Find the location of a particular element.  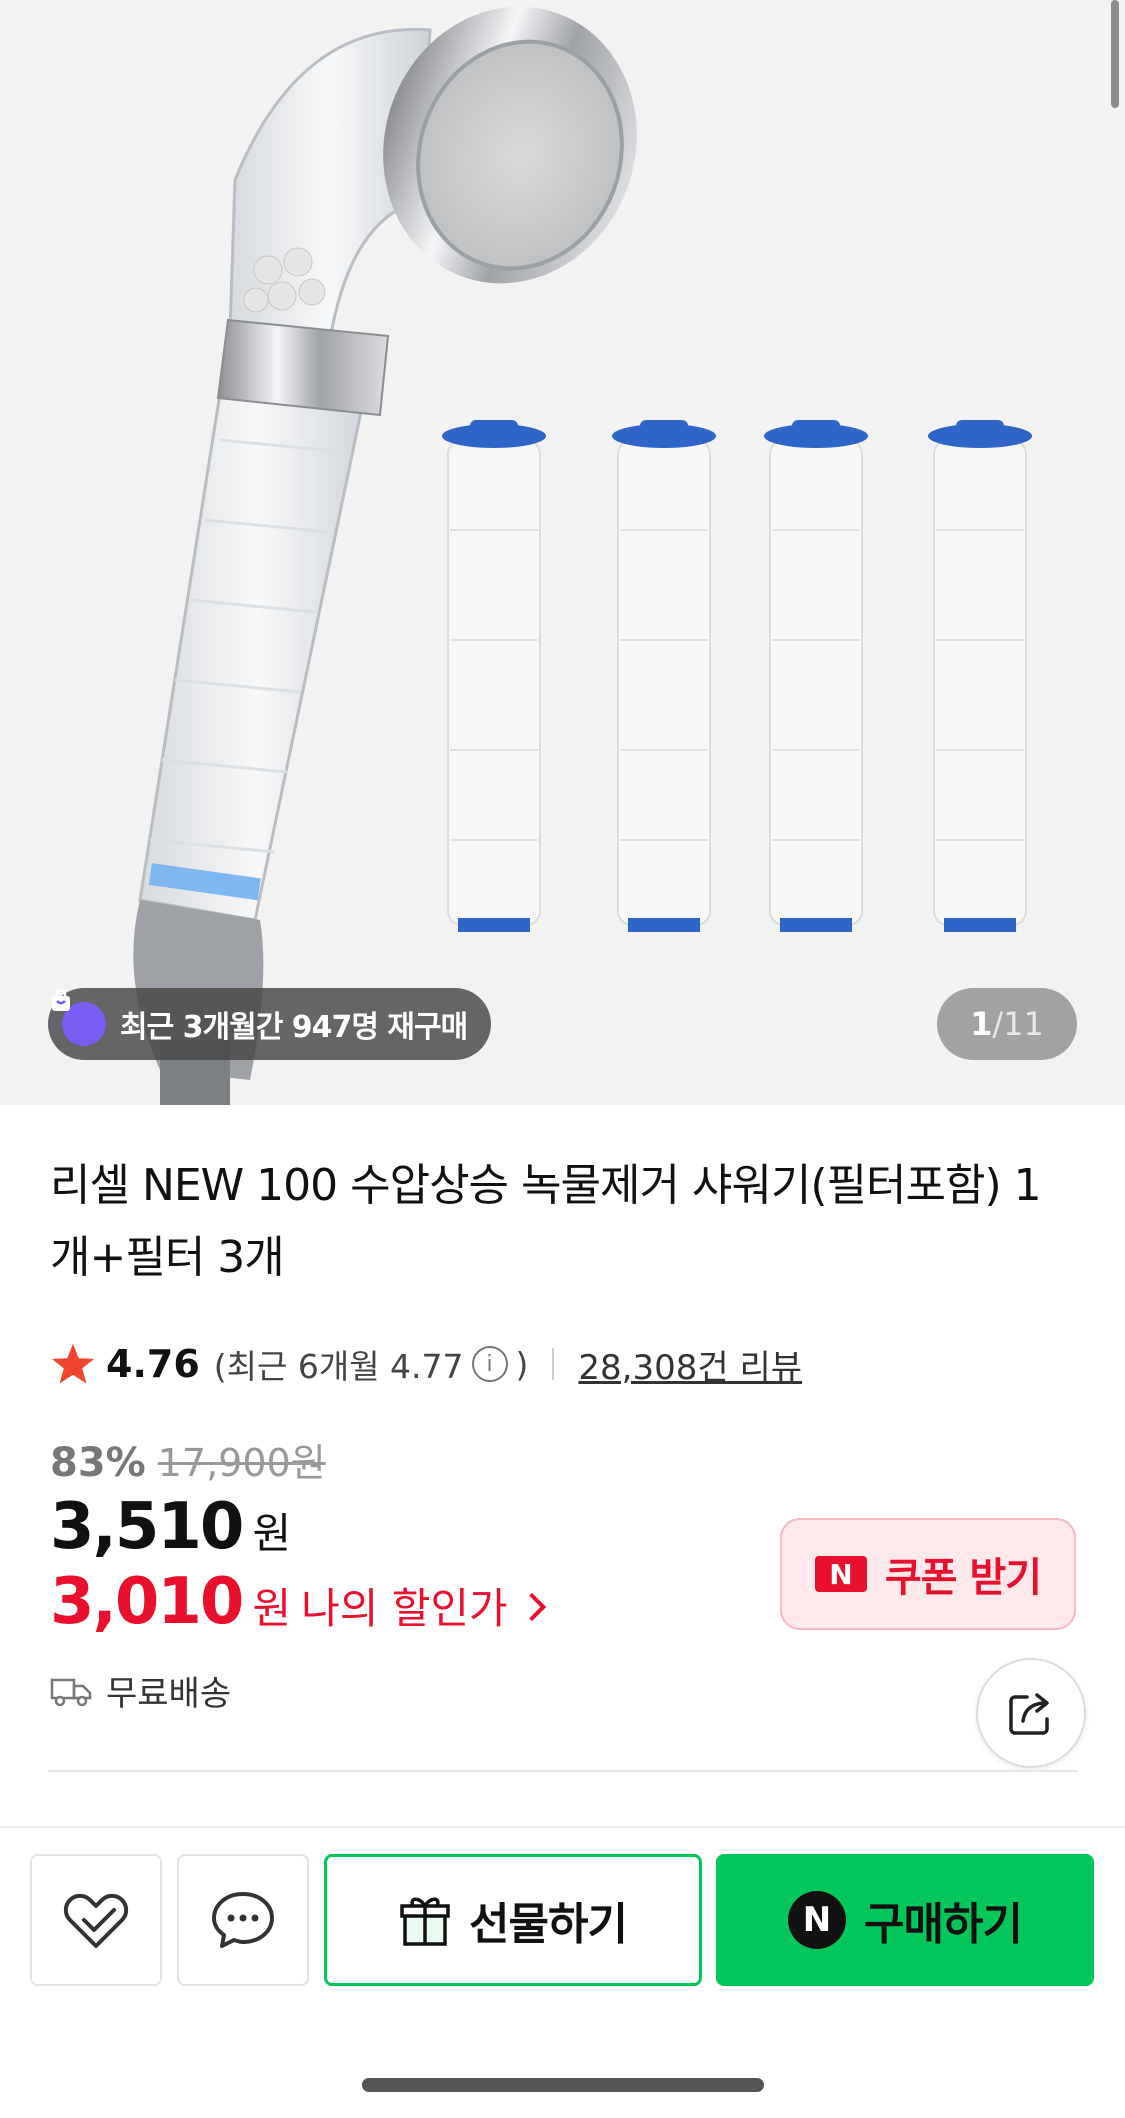

gift-label: 선물하기 is located at coordinates (548, 1924).